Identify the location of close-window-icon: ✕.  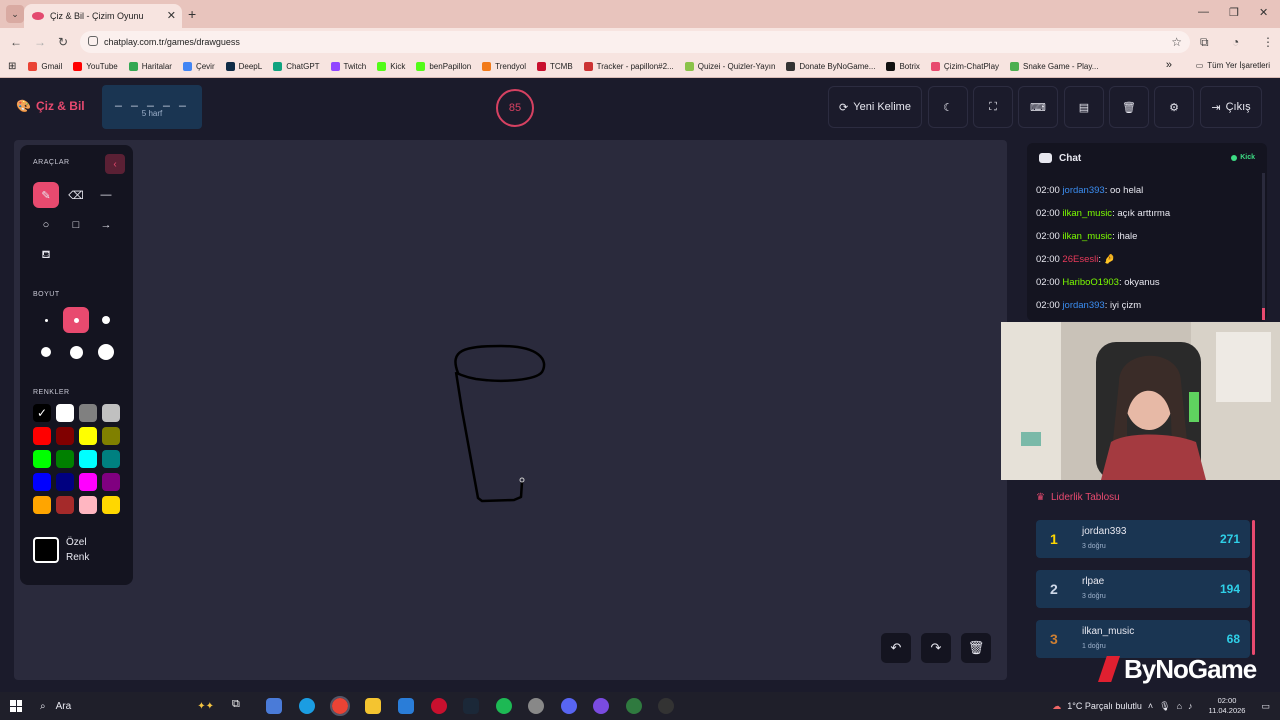
(1263, 12).